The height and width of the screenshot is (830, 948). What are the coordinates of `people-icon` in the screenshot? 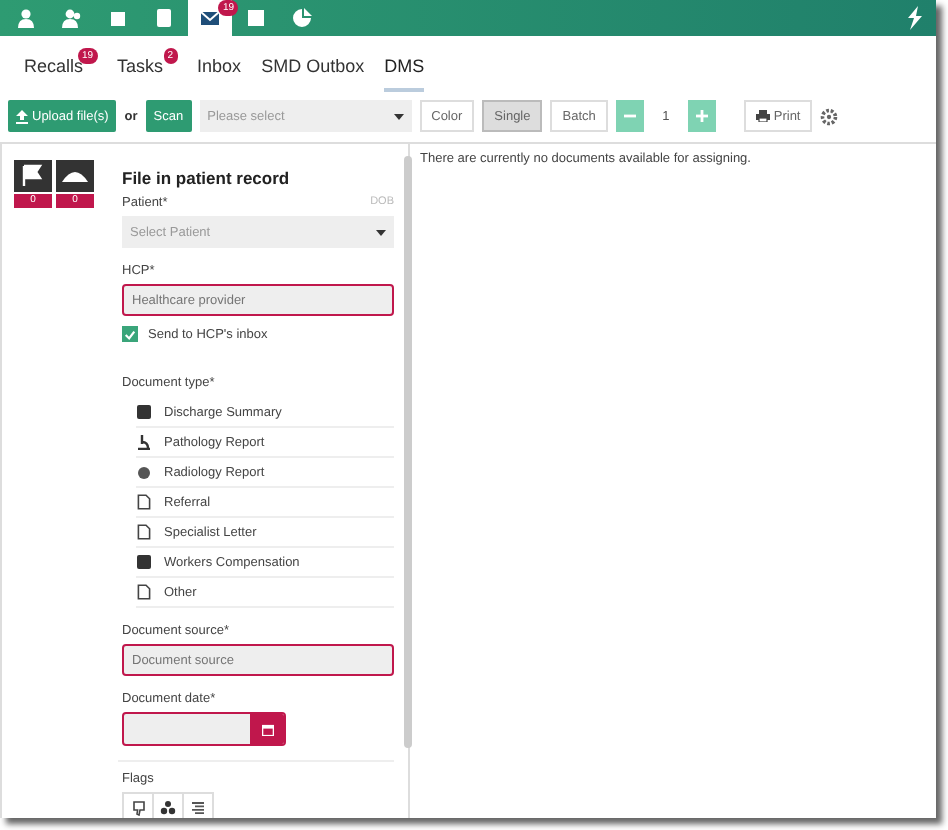 It's located at (168, 807).